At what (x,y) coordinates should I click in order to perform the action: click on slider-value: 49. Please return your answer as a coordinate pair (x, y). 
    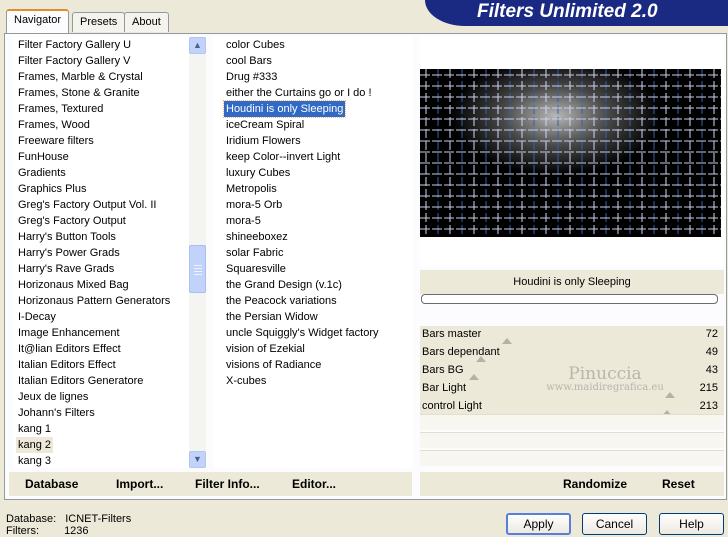
    Looking at the image, I should click on (711, 352).